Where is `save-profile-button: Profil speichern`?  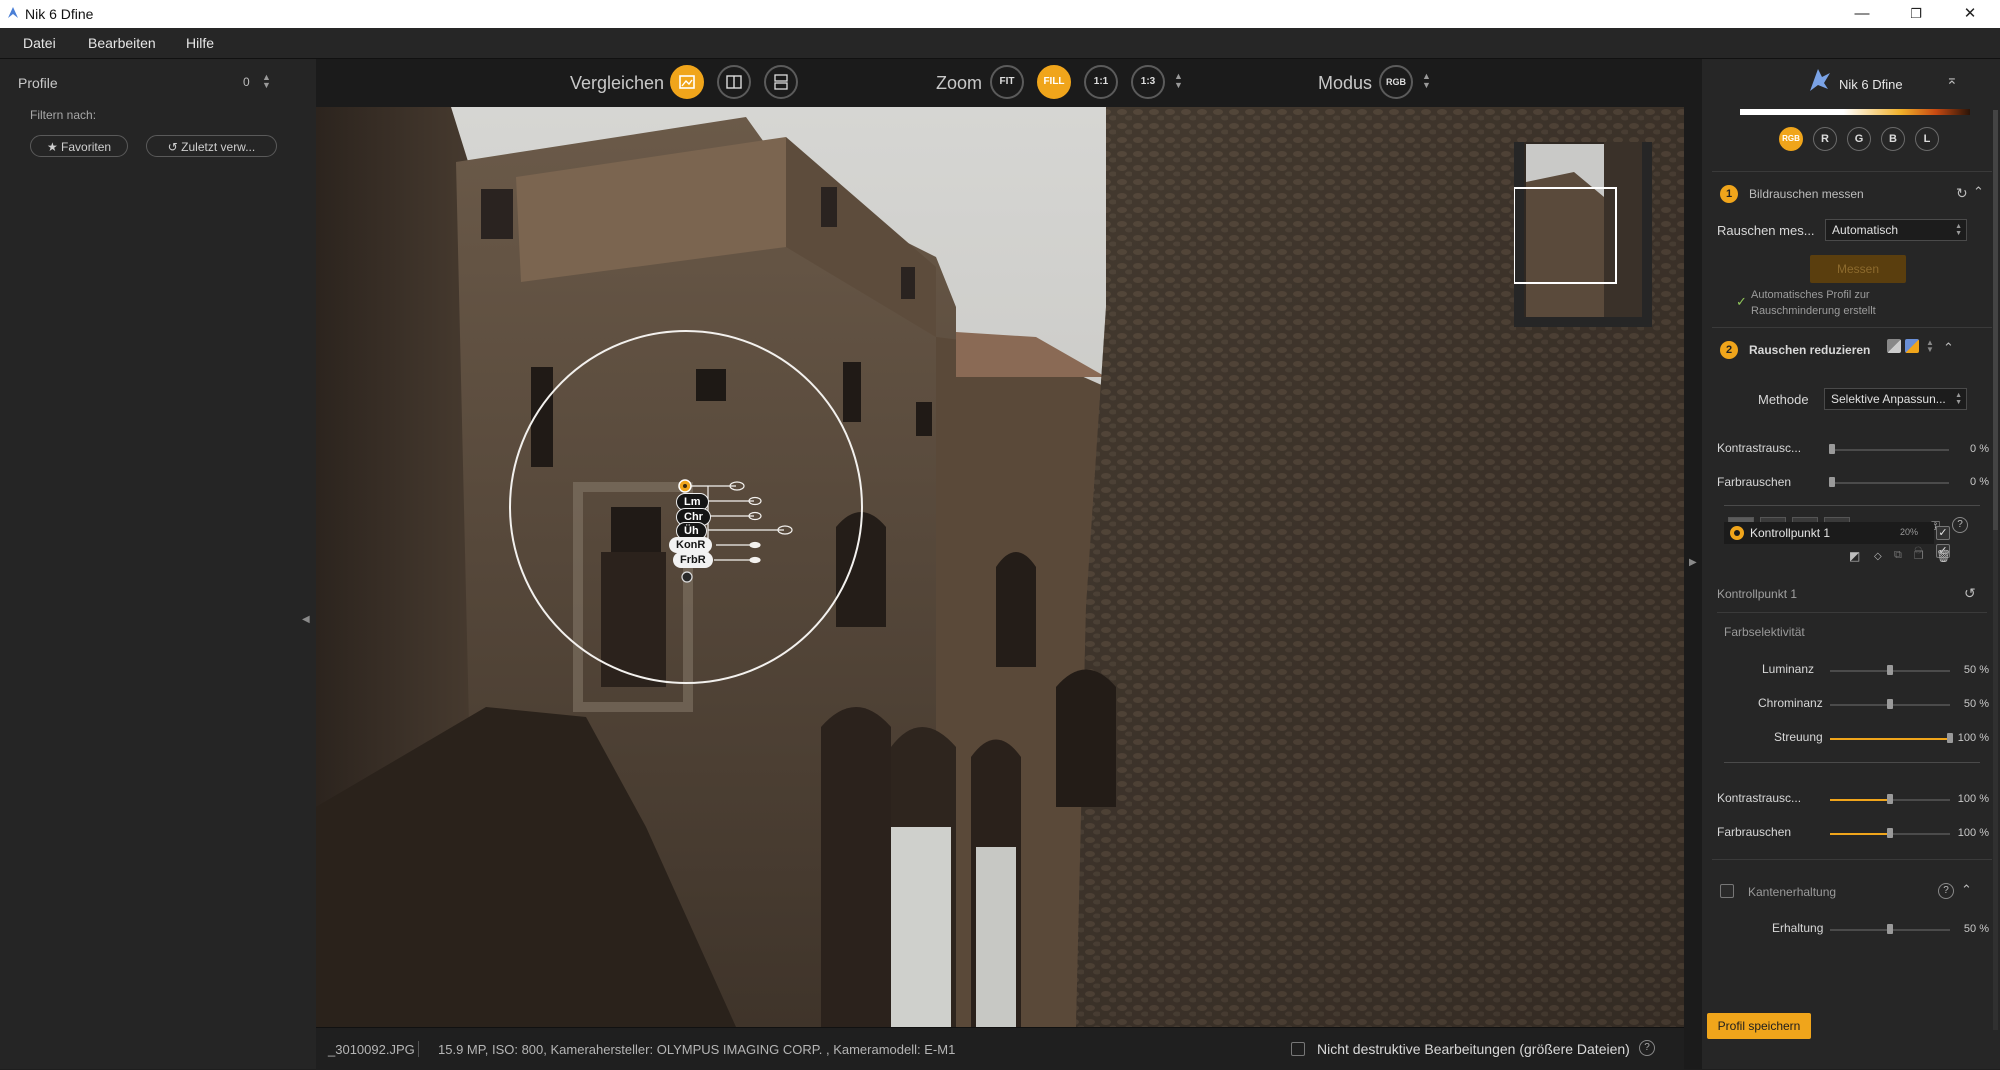
save-profile-button: Profil speichern is located at coordinates (1759, 1026).